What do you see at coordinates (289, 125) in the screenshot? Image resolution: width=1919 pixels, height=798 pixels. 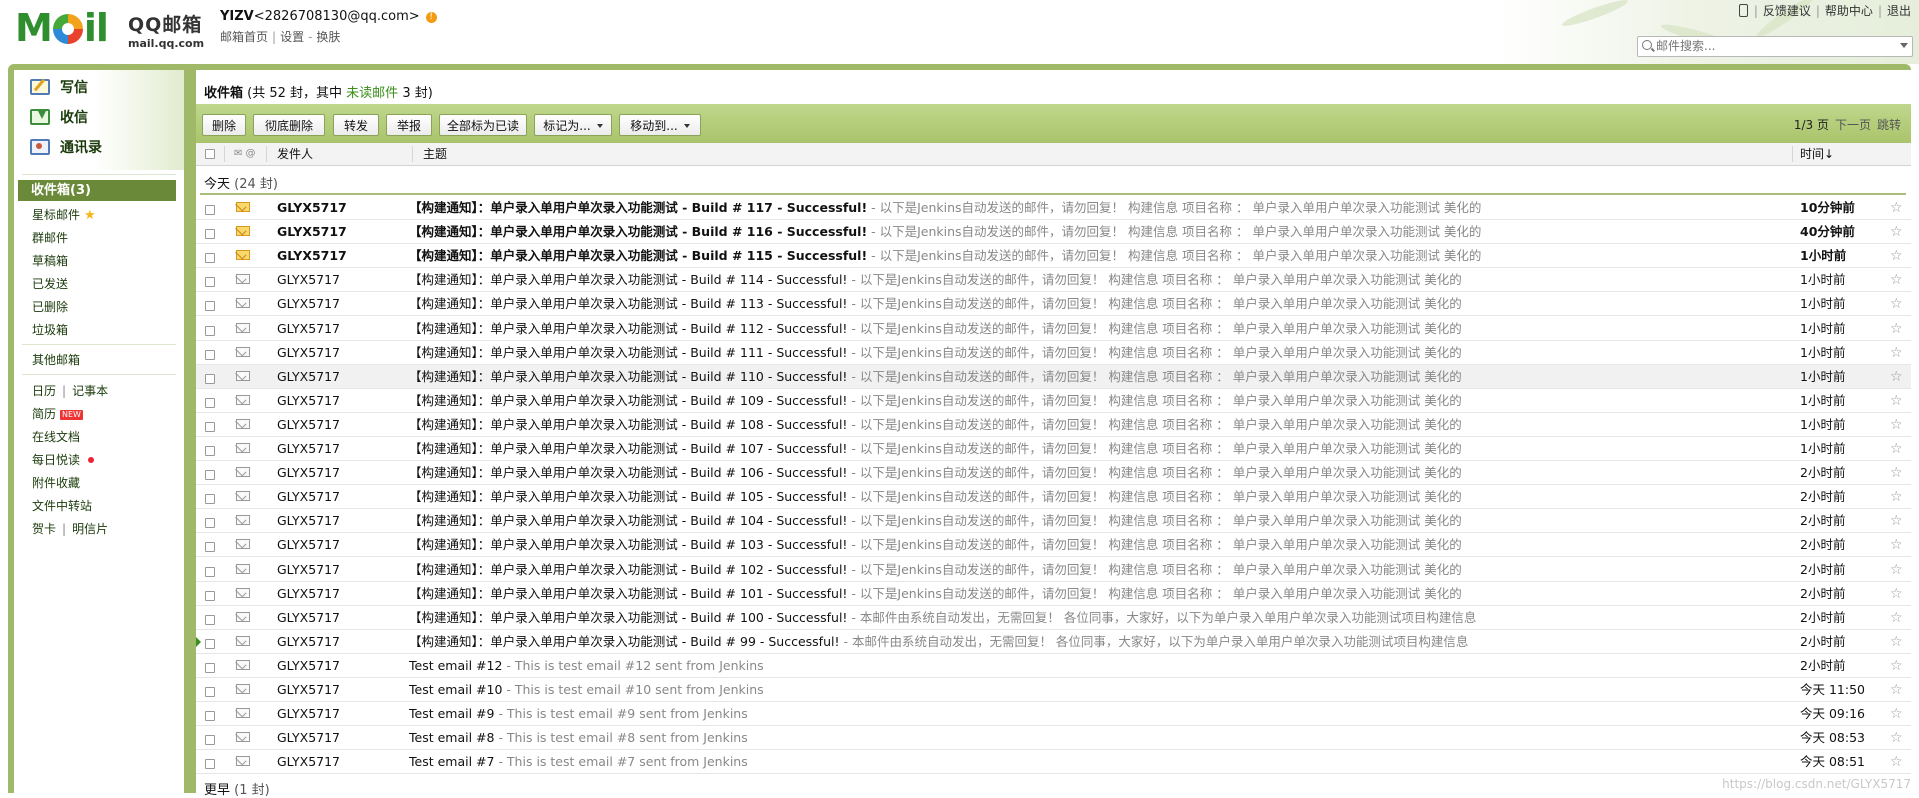 I see `permanent-delete-button: 彻底删除` at bounding box center [289, 125].